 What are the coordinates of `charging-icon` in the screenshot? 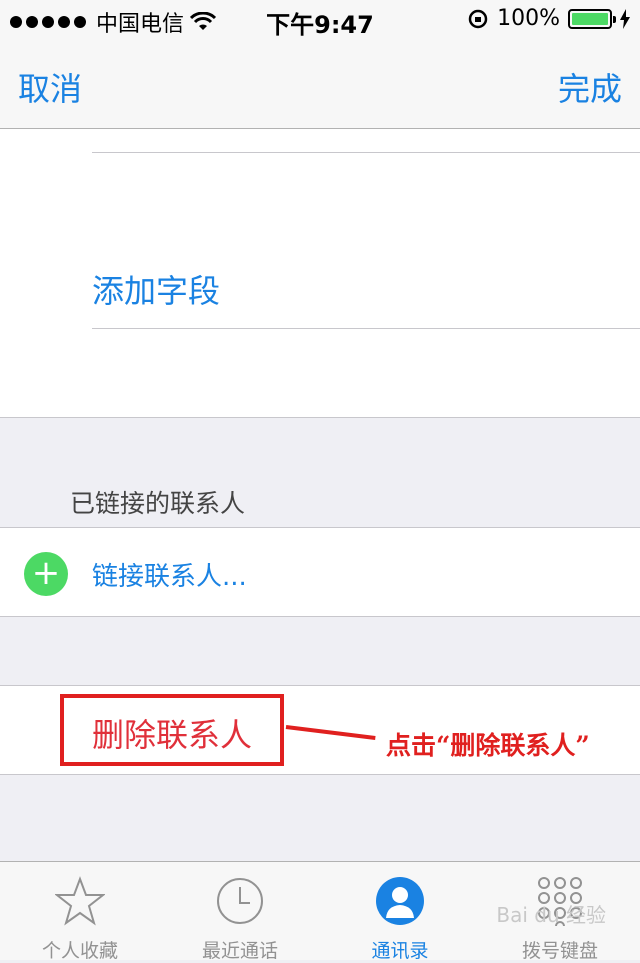 It's located at (625, 18).